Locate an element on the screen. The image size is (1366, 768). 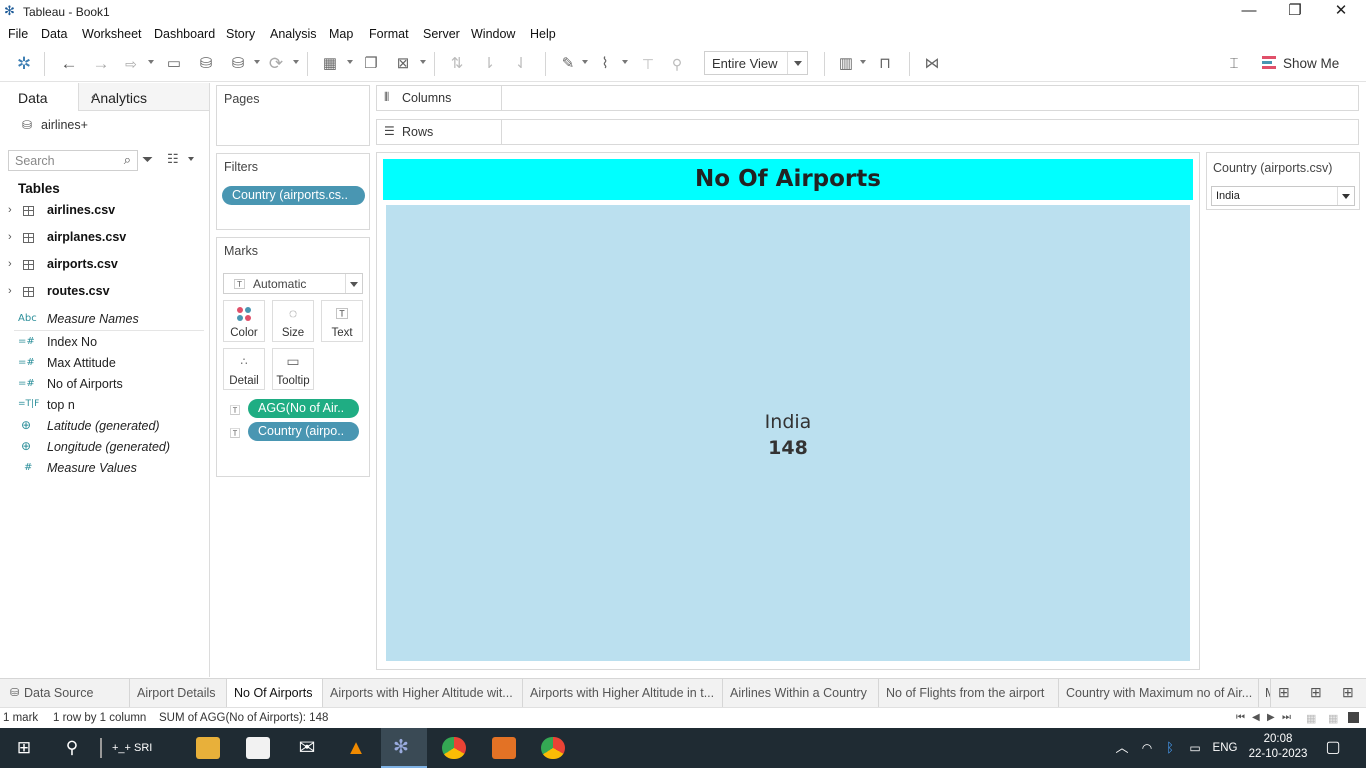
filters-card: Filters Country (airports.cs.. is located at coordinates (293, 191).